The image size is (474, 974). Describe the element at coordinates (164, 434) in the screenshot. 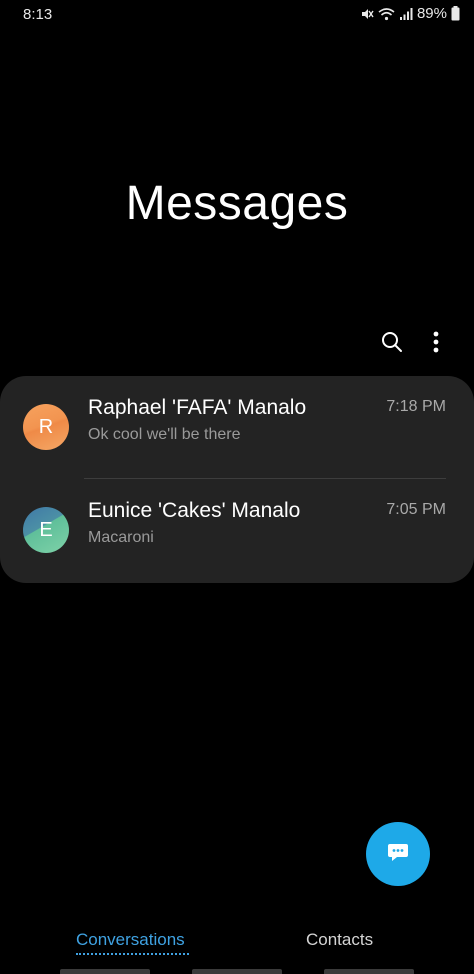

I see `message-preview: Ok cool we'll be there` at that location.